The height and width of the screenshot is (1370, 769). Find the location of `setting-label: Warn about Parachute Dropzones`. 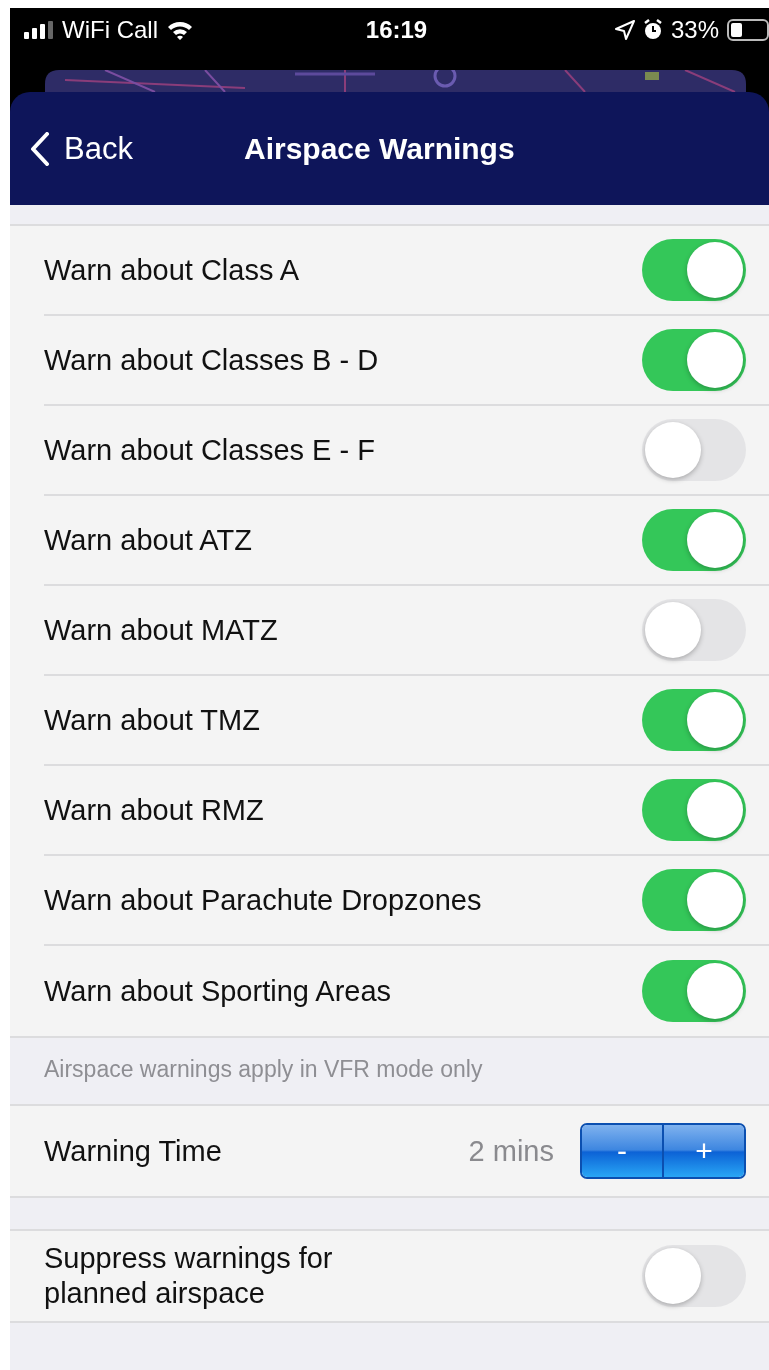

setting-label: Warn about Parachute Dropzones is located at coordinates (263, 900).